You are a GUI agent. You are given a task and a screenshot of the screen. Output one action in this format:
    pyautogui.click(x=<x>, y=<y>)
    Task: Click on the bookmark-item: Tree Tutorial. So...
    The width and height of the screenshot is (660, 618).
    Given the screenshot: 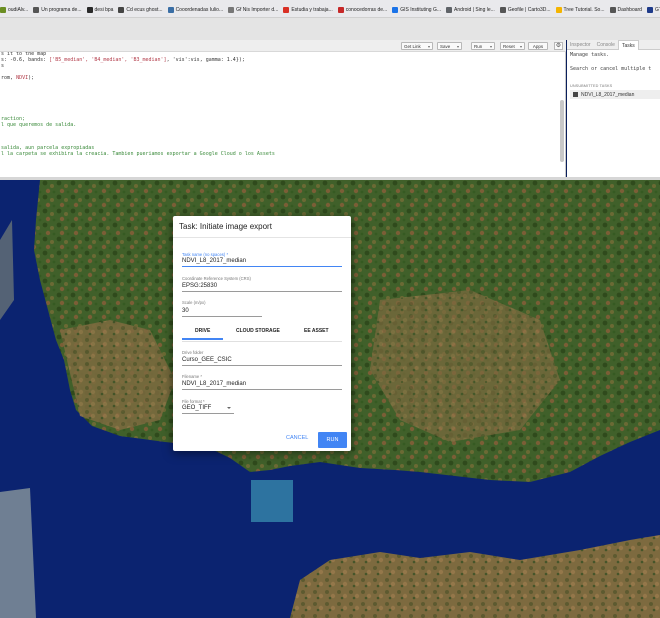 What is the action you would take?
    pyautogui.click(x=580, y=10)
    